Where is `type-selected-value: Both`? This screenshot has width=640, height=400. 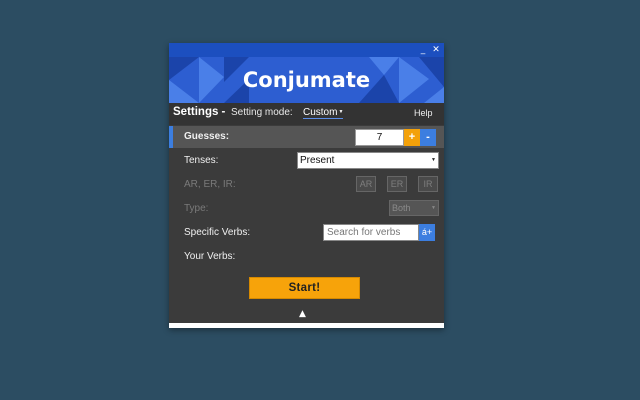
type-selected-value: Both is located at coordinates (401, 208).